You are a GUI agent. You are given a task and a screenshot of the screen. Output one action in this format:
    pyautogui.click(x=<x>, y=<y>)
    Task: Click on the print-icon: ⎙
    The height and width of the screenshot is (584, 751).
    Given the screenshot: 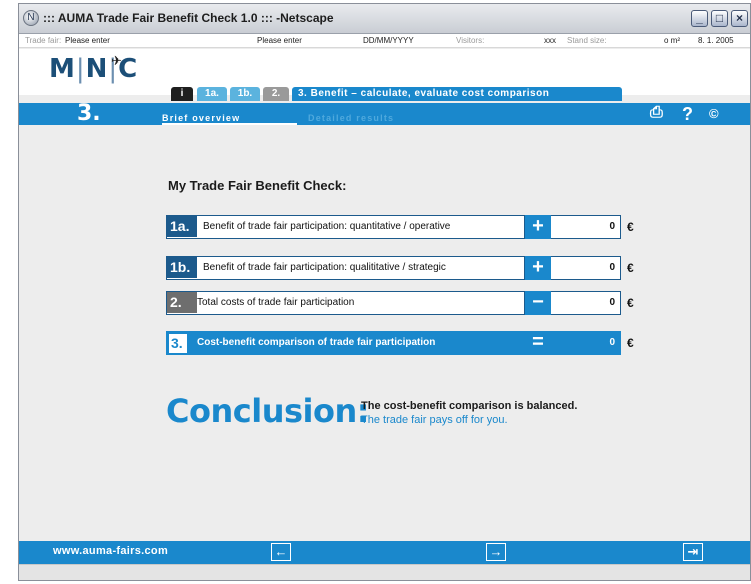 What is the action you would take?
    pyautogui.click(x=656, y=113)
    